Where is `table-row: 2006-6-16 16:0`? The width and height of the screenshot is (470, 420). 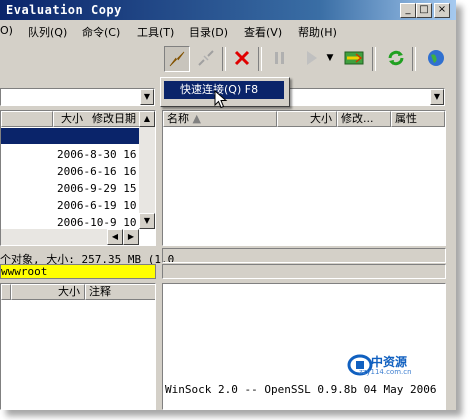
table-row: 2006-6-16 16:0 is located at coordinates (103, 172).